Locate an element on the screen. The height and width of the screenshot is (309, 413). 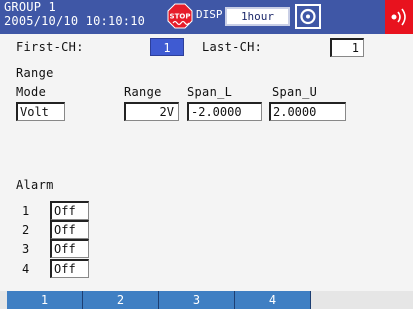
group-label: GROUP 1 is located at coordinates (30, 7).